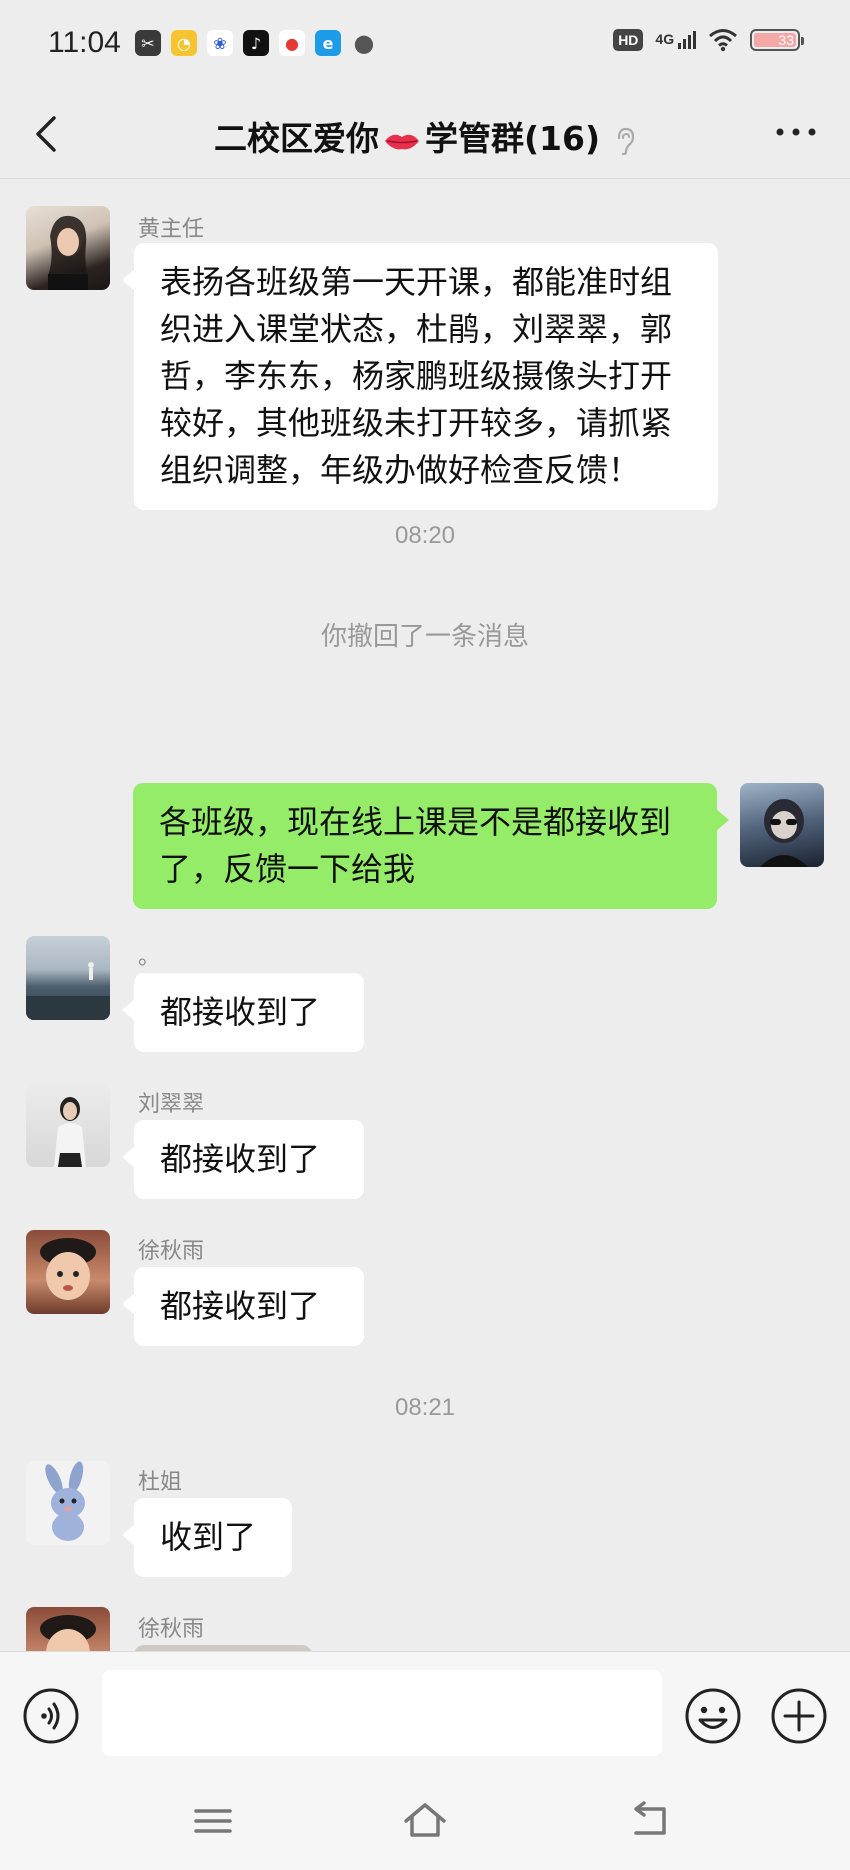 The height and width of the screenshot is (1870, 850). I want to click on wifi-icon, so click(723, 40).